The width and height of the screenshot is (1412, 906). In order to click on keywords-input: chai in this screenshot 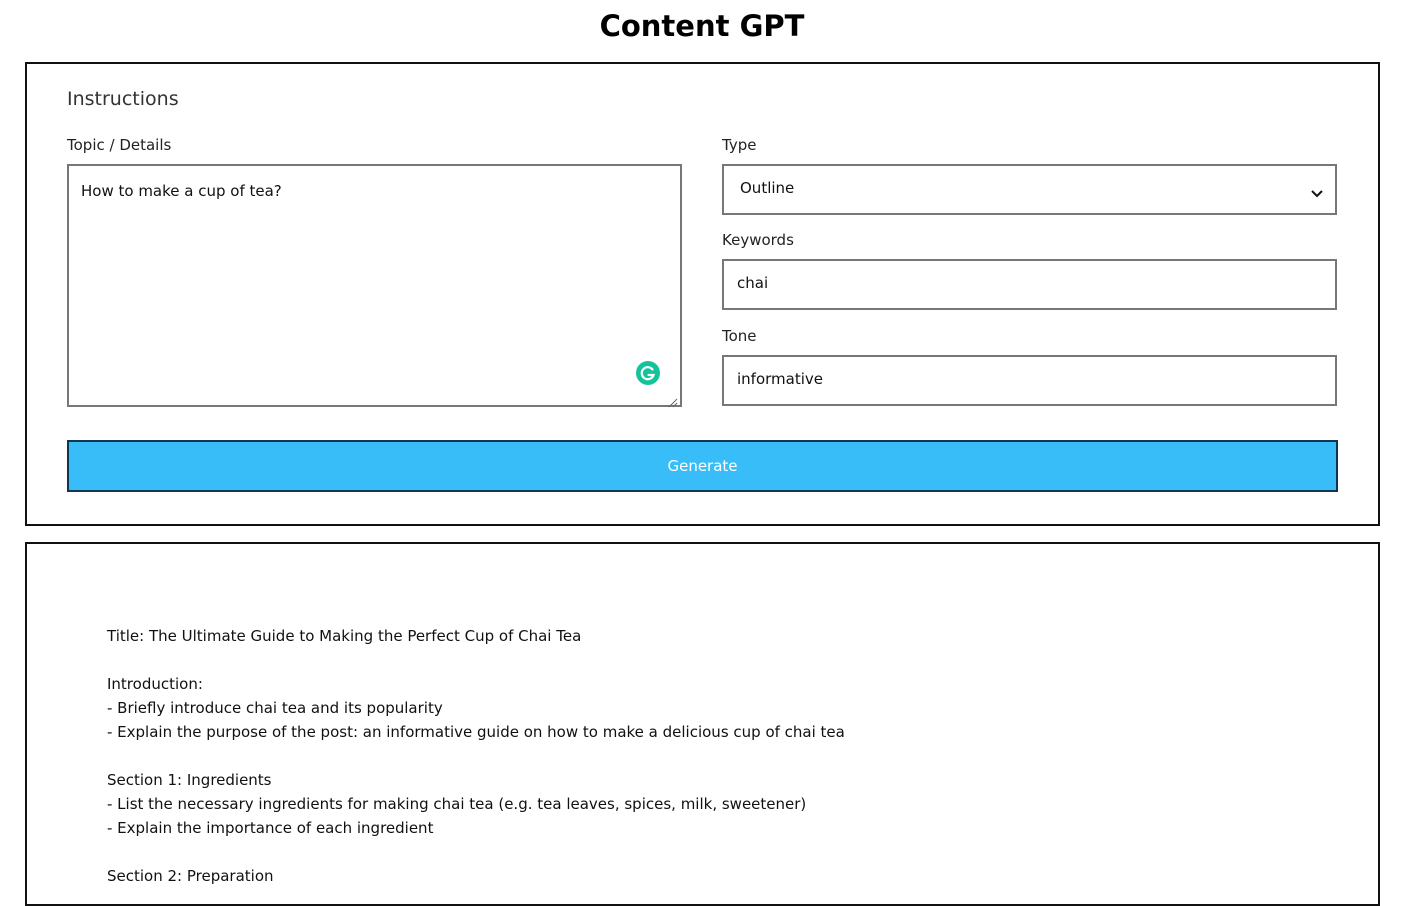, I will do `click(1029, 284)`.